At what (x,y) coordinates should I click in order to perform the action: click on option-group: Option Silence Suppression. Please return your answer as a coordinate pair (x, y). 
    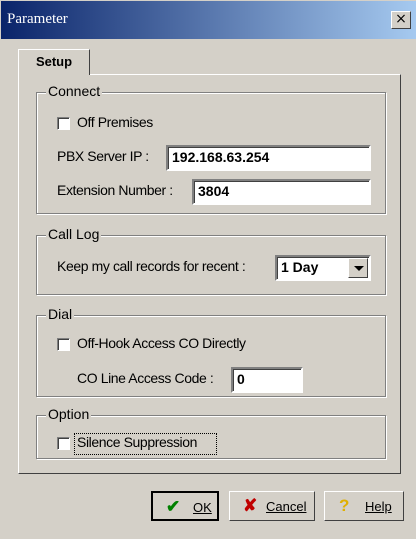
    Looking at the image, I should click on (211, 432).